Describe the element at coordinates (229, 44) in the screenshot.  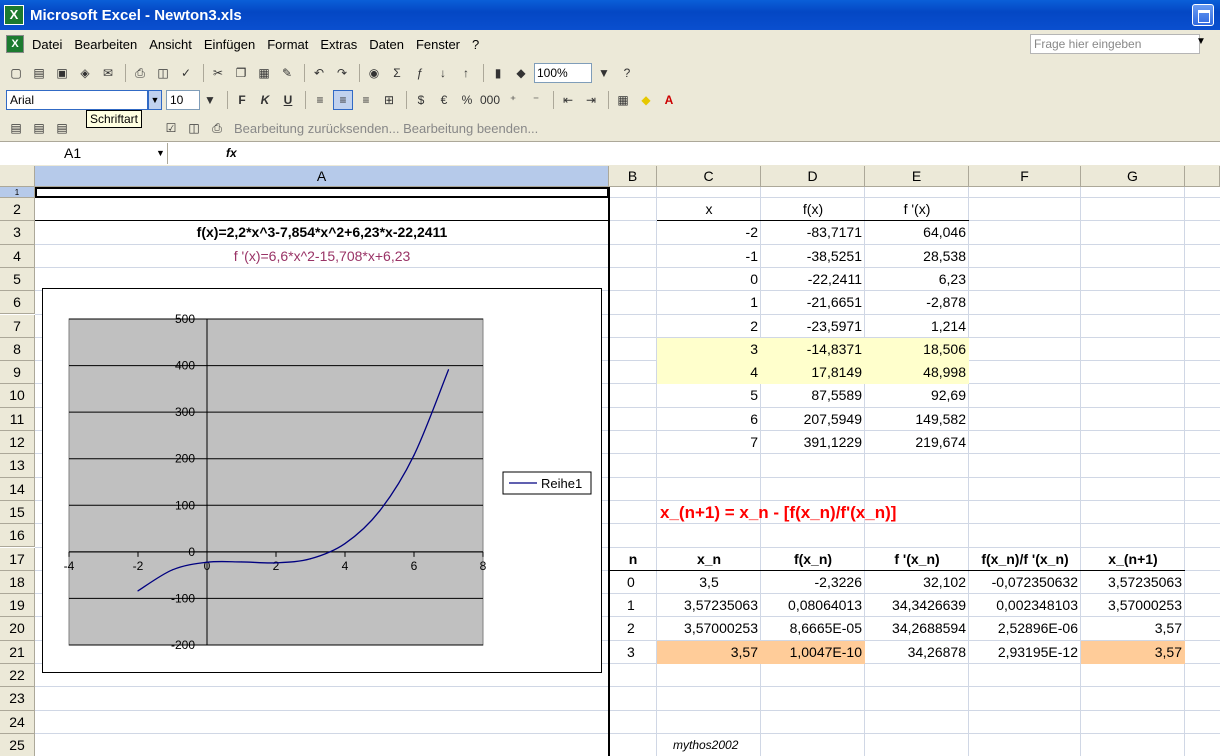
I see `menu-einfuegen: Einfügen` at that location.